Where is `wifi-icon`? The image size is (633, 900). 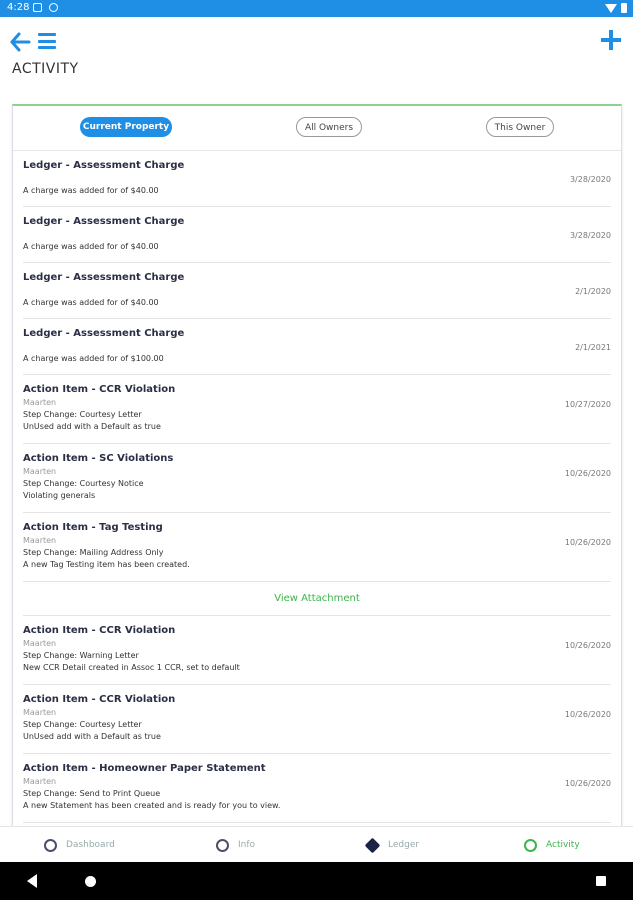 wifi-icon is located at coordinates (611, 8).